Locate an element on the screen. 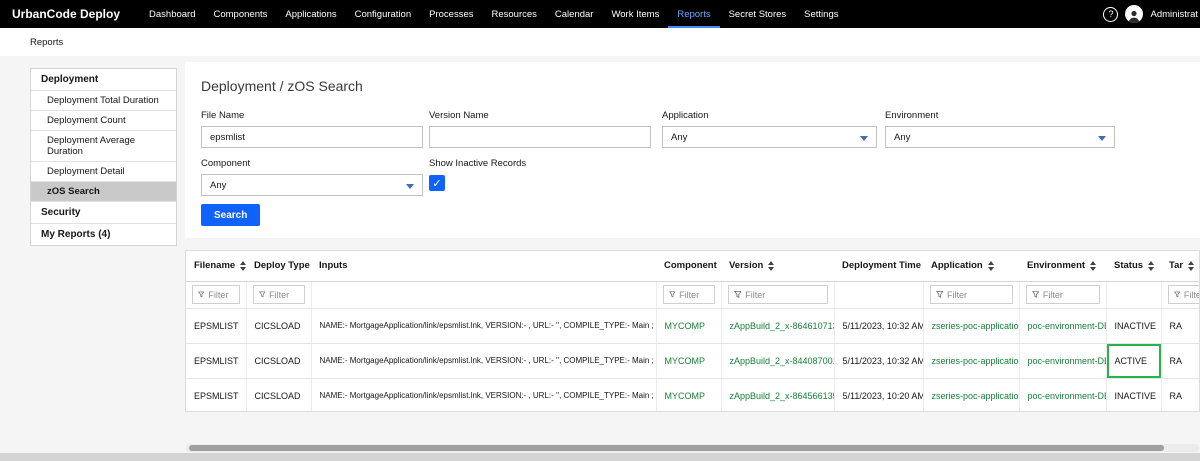 The width and height of the screenshot is (1200, 461). column-header-status: Status is located at coordinates (1133, 266).